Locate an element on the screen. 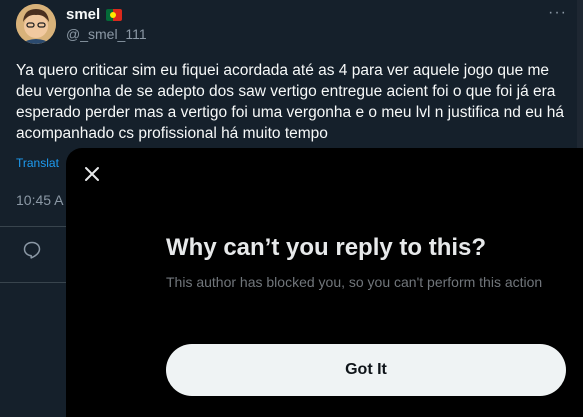 This screenshot has height=417, width=583. close-icon is located at coordinates (92, 174).